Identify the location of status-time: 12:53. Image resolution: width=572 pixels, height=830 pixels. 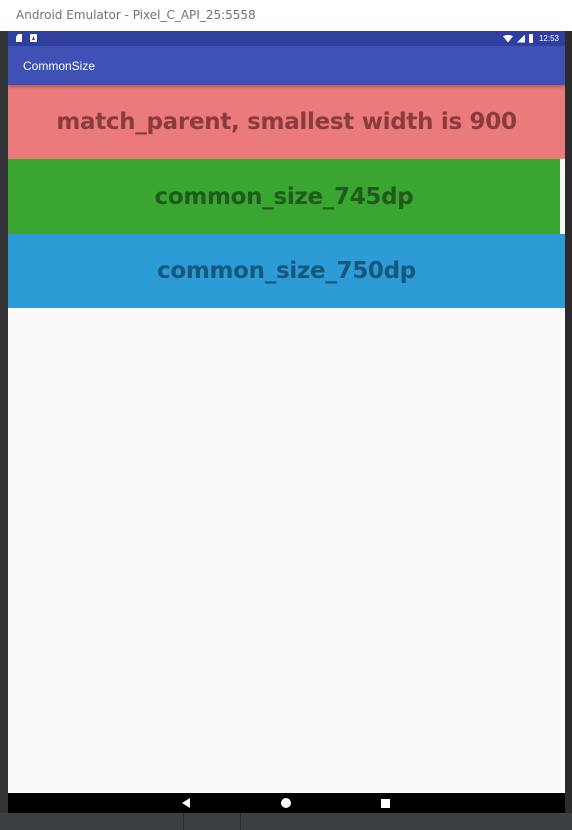
(548, 38).